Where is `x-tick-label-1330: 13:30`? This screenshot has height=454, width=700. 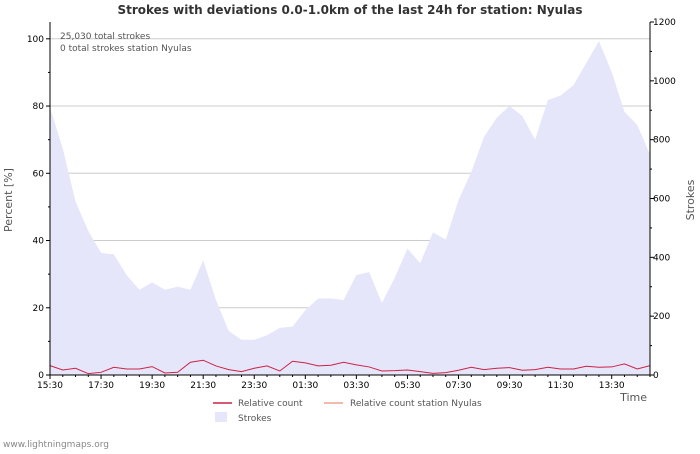 x-tick-label-1330: 13:30 is located at coordinates (612, 386).